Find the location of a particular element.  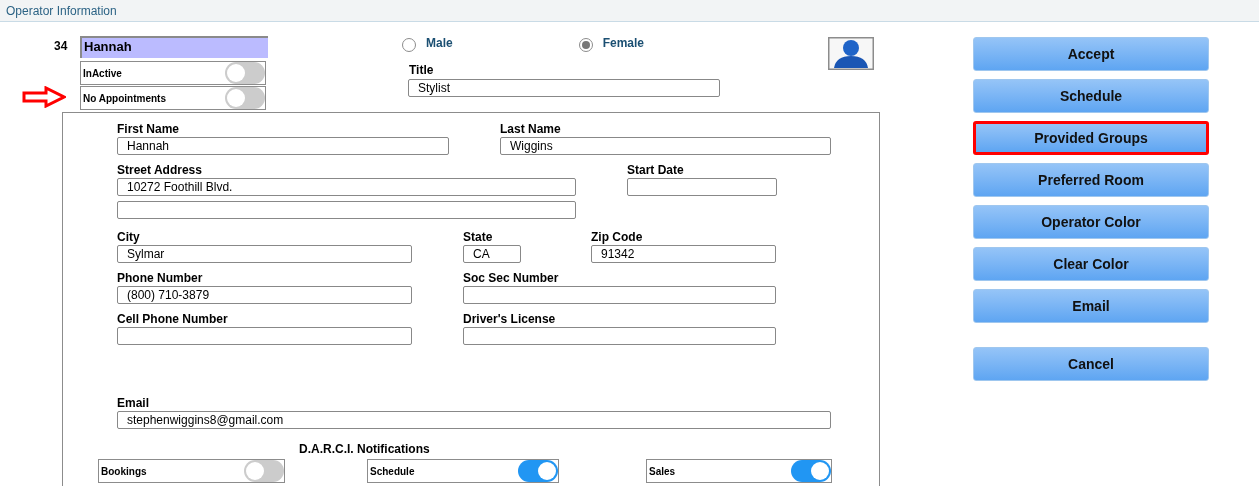

radio-label: Female is located at coordinates (623, 43).